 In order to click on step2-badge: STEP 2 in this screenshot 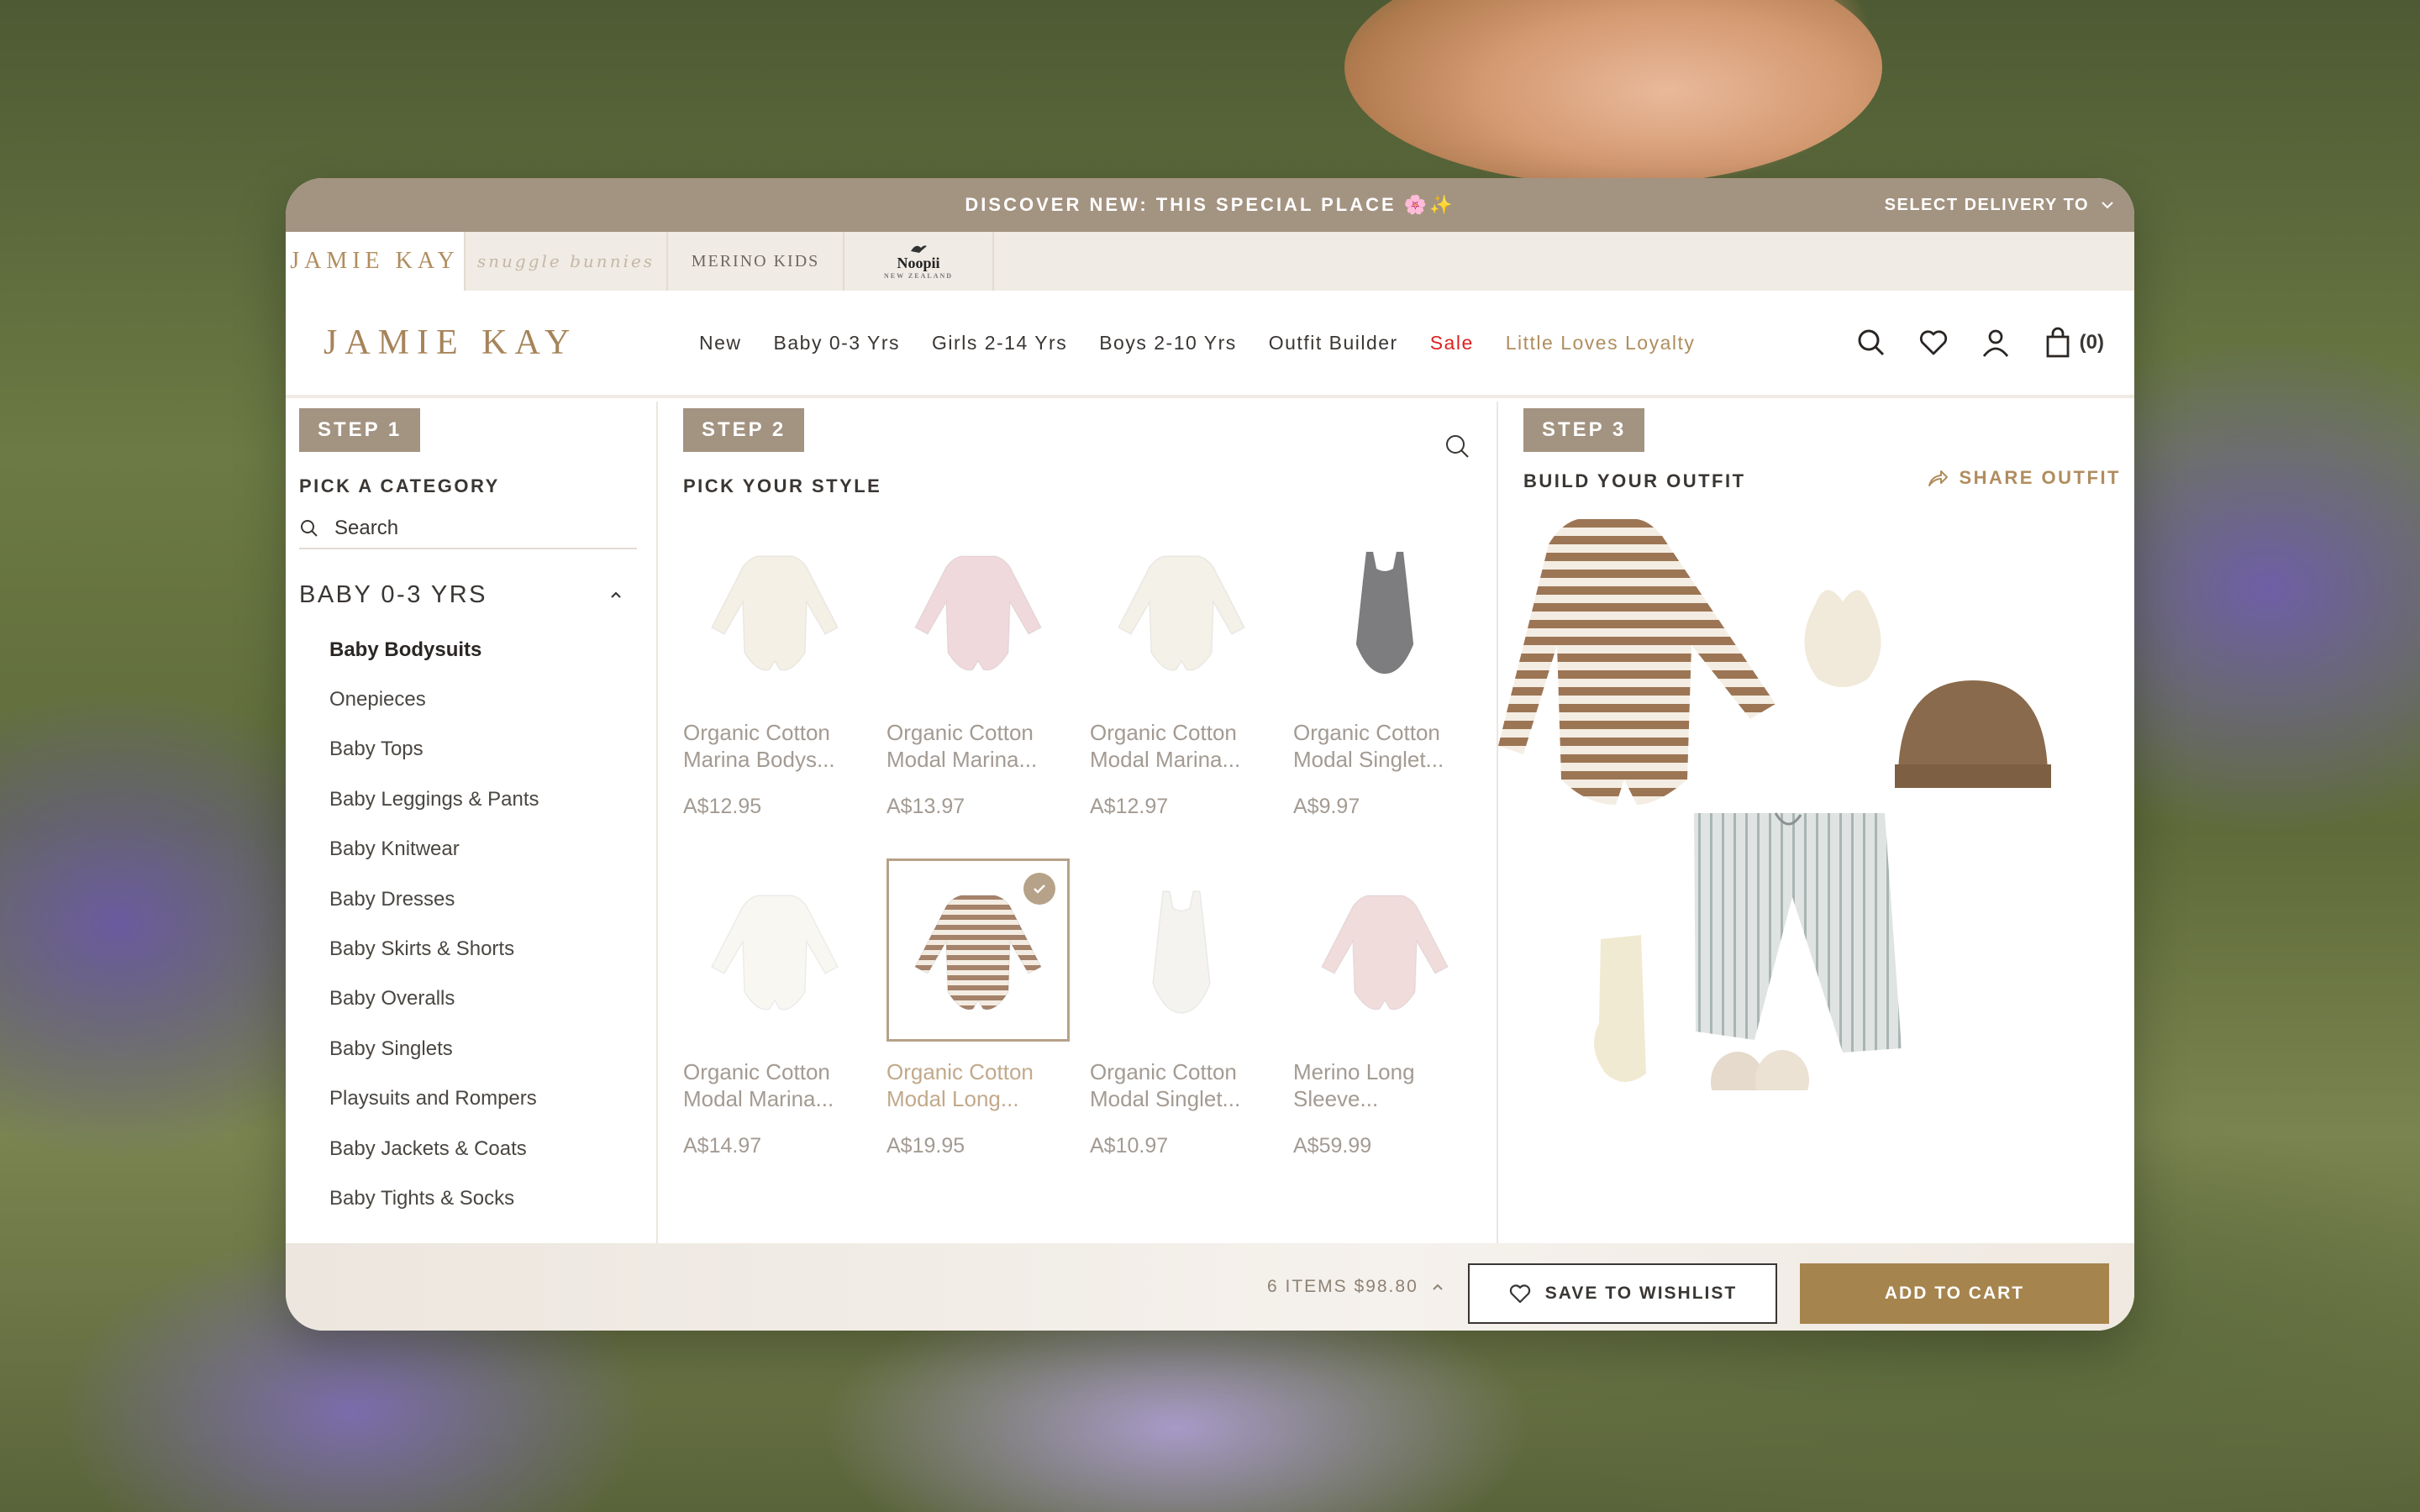, I will do `click(744, 430)`.